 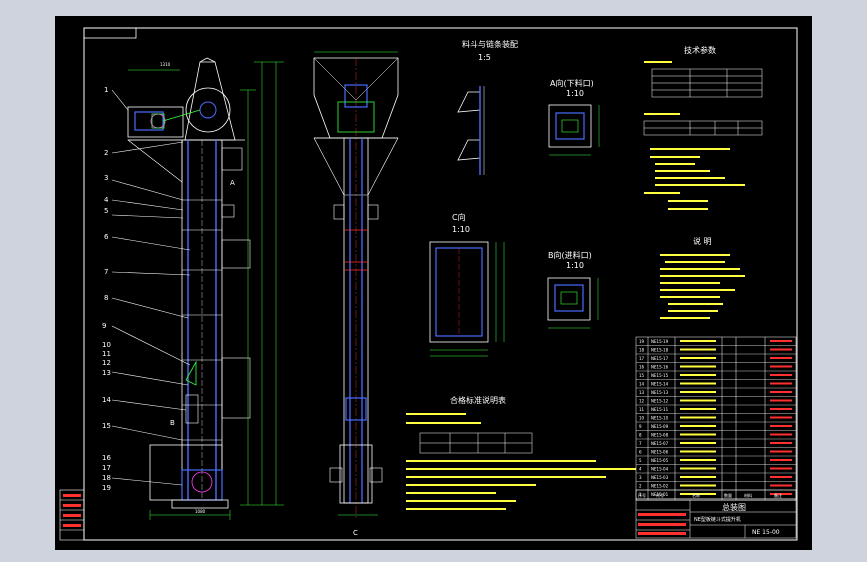 I want to click on bom-row-index: 10, so click(x=642, y=418).